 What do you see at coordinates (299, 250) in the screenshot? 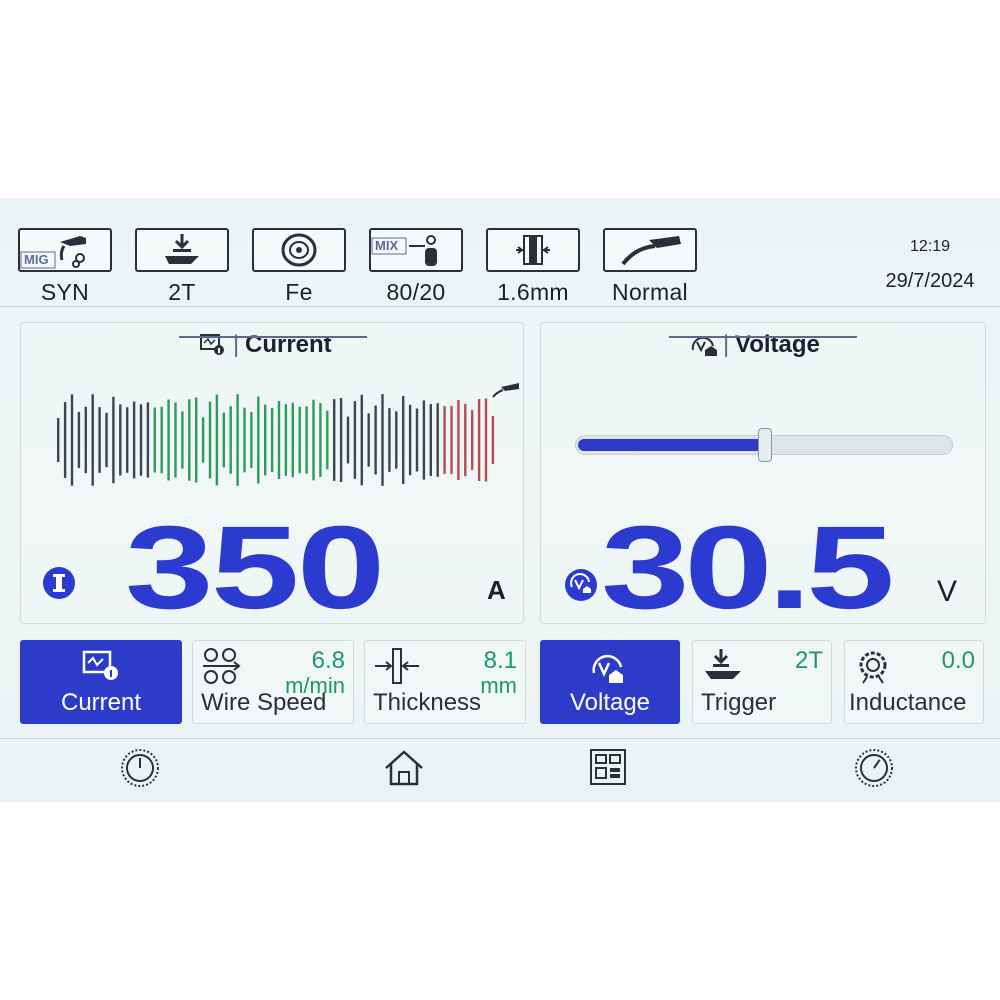
I see `wire-spool-icon` at bounding box center [299, 250].